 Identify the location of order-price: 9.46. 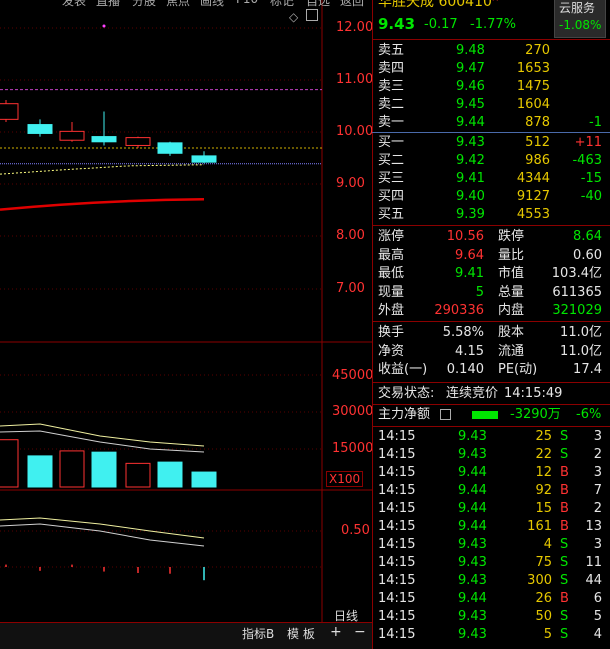
(470, 86).